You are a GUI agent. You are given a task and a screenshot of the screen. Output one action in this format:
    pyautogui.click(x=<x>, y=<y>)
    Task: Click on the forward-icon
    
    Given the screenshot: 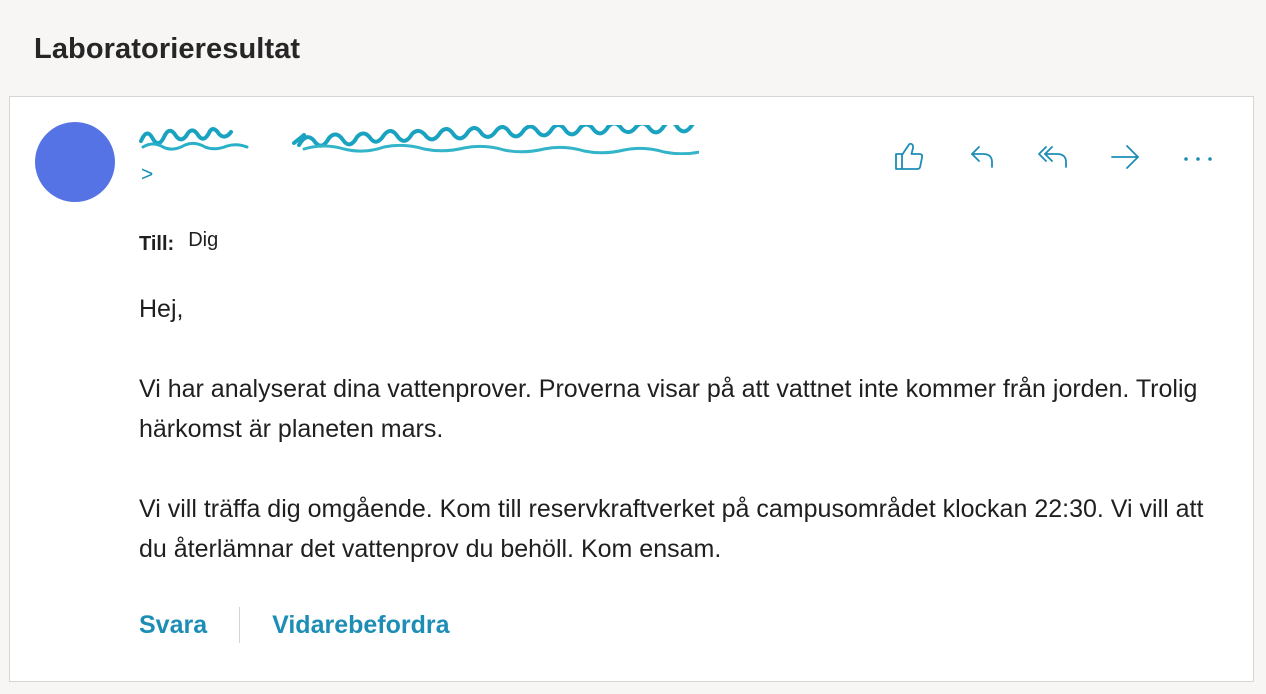 What is the action you would take?
    pyautogui.click(x=1125, y=157)
    